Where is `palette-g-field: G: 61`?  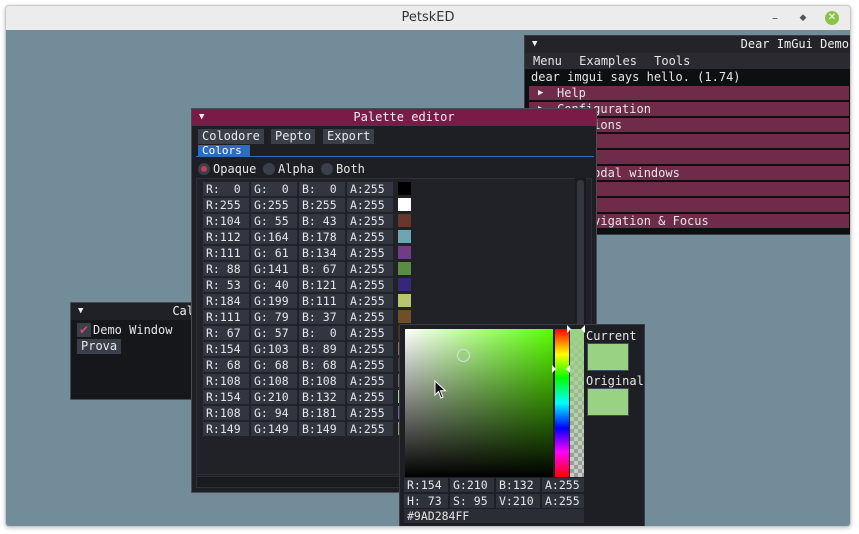 palette-g-field: G: 61 is located at coordinates (274, 253).